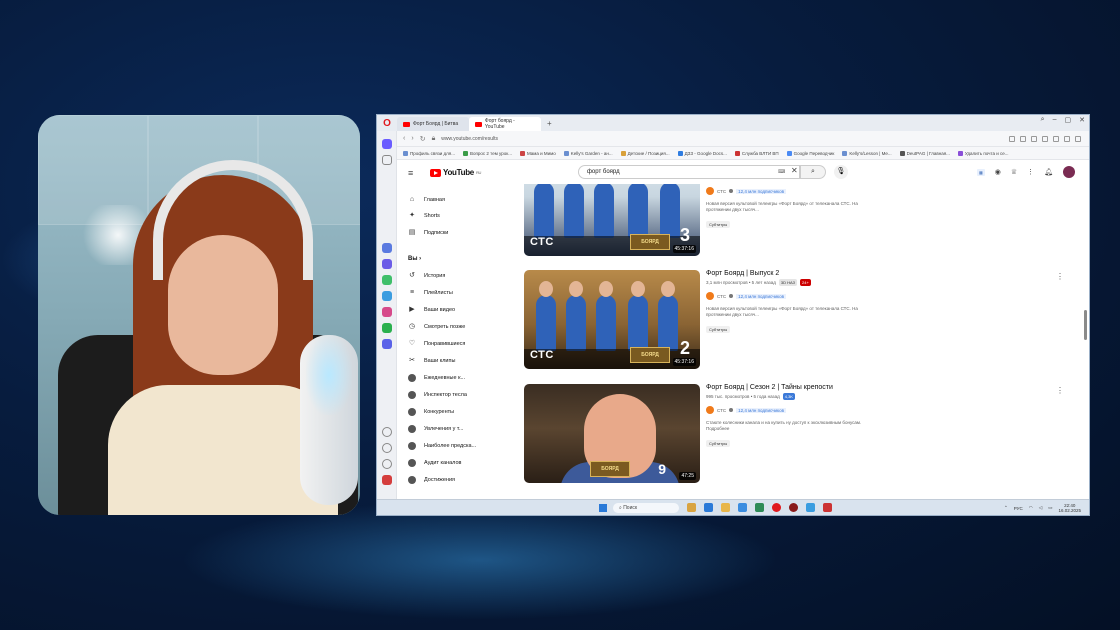 The height and width of the screenshot is (630, 1120). What do you see at coordinates (455, 172) in the screenshot?
I see `youtube-logo: YouTube RU` at bounding box center [455, 172].